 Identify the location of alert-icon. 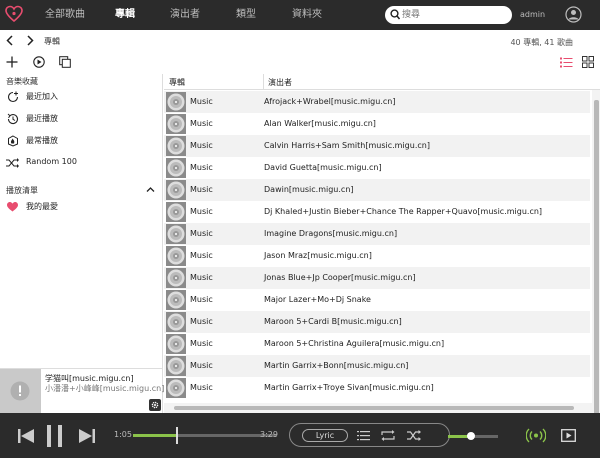
(20, 391).